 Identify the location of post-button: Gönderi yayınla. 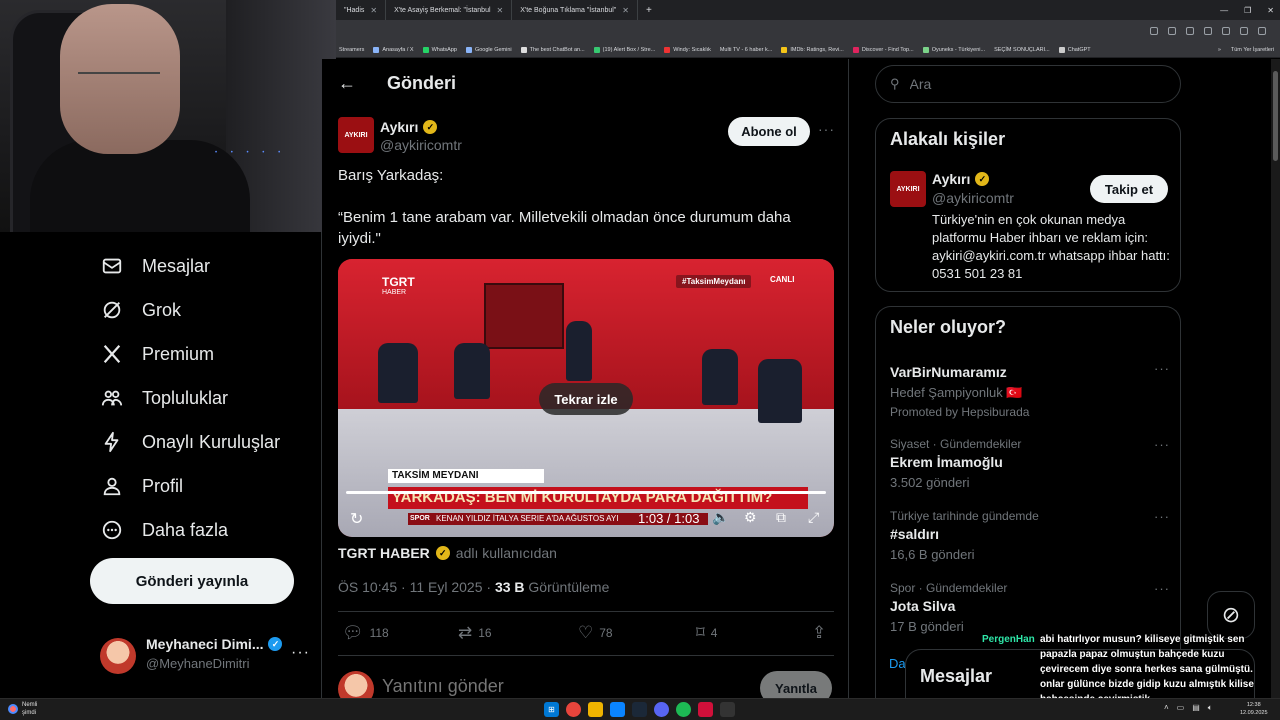
(192, 581).